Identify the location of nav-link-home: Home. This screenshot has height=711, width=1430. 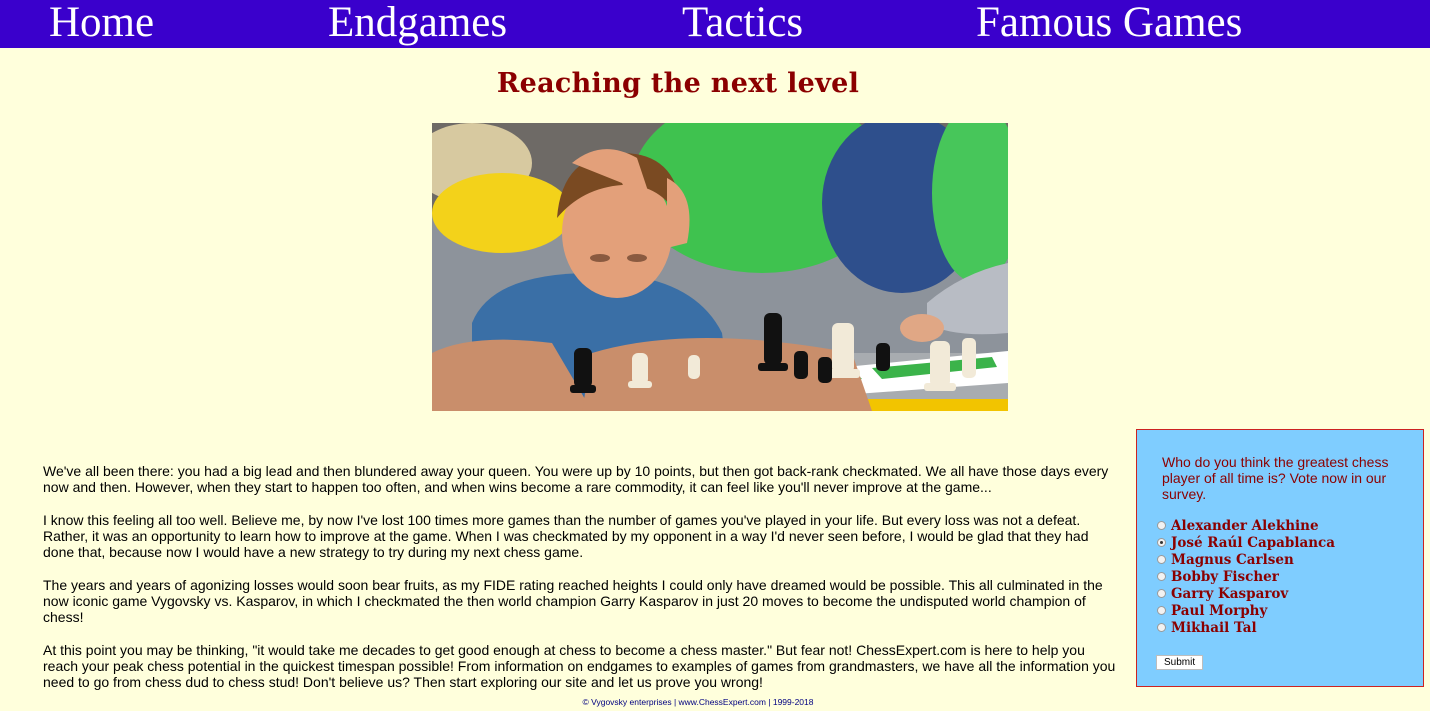
(101, 24).